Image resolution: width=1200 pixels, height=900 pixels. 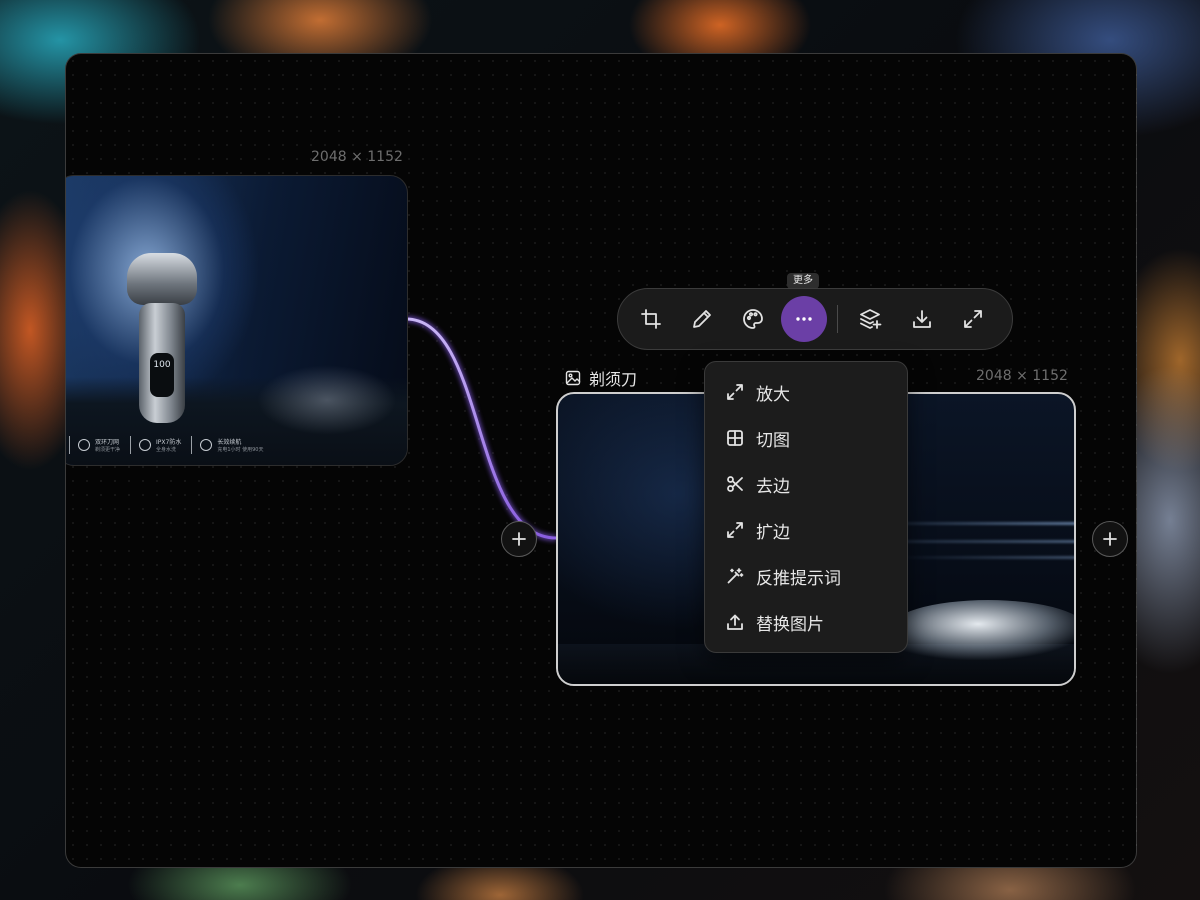 I want to click on fullscreen-icon, so click(x=973, y=319).